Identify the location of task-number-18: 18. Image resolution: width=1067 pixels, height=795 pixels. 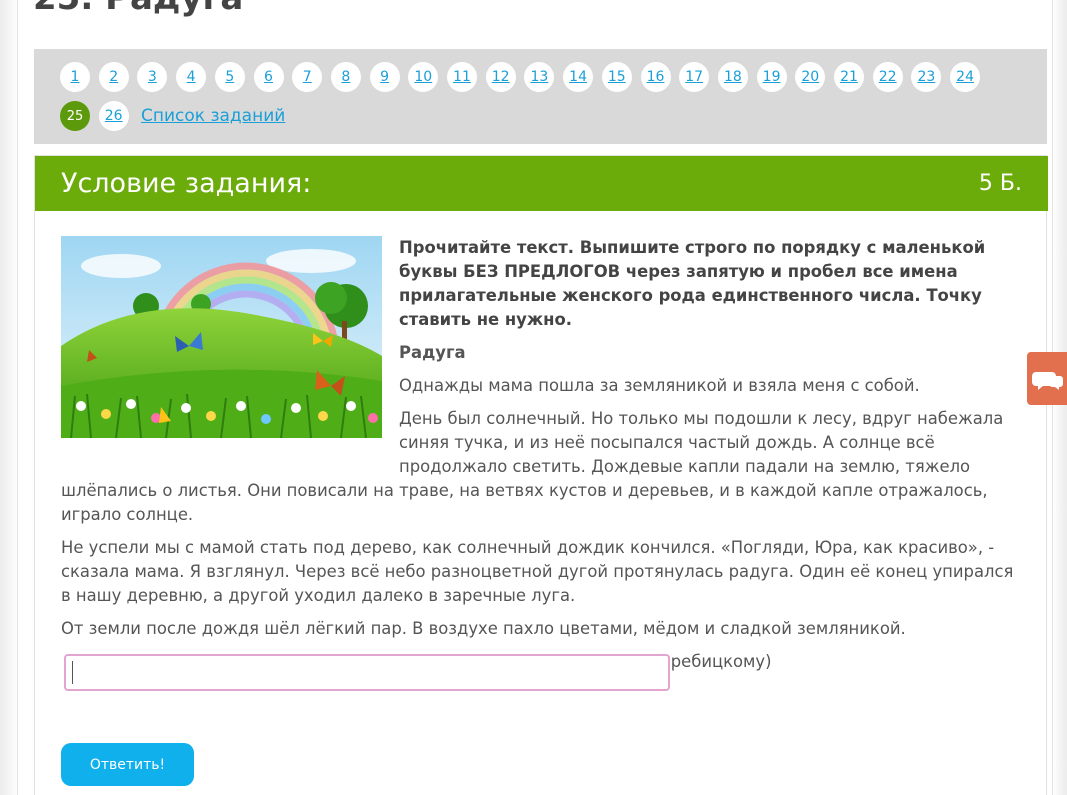
(732, 77).